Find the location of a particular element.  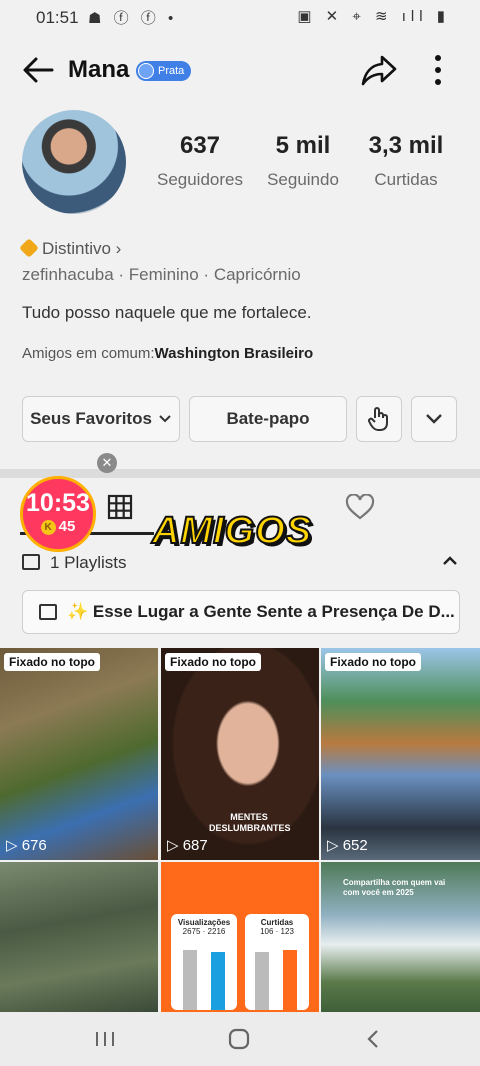

chevron-up-icon is located at coordinates (450, 561).